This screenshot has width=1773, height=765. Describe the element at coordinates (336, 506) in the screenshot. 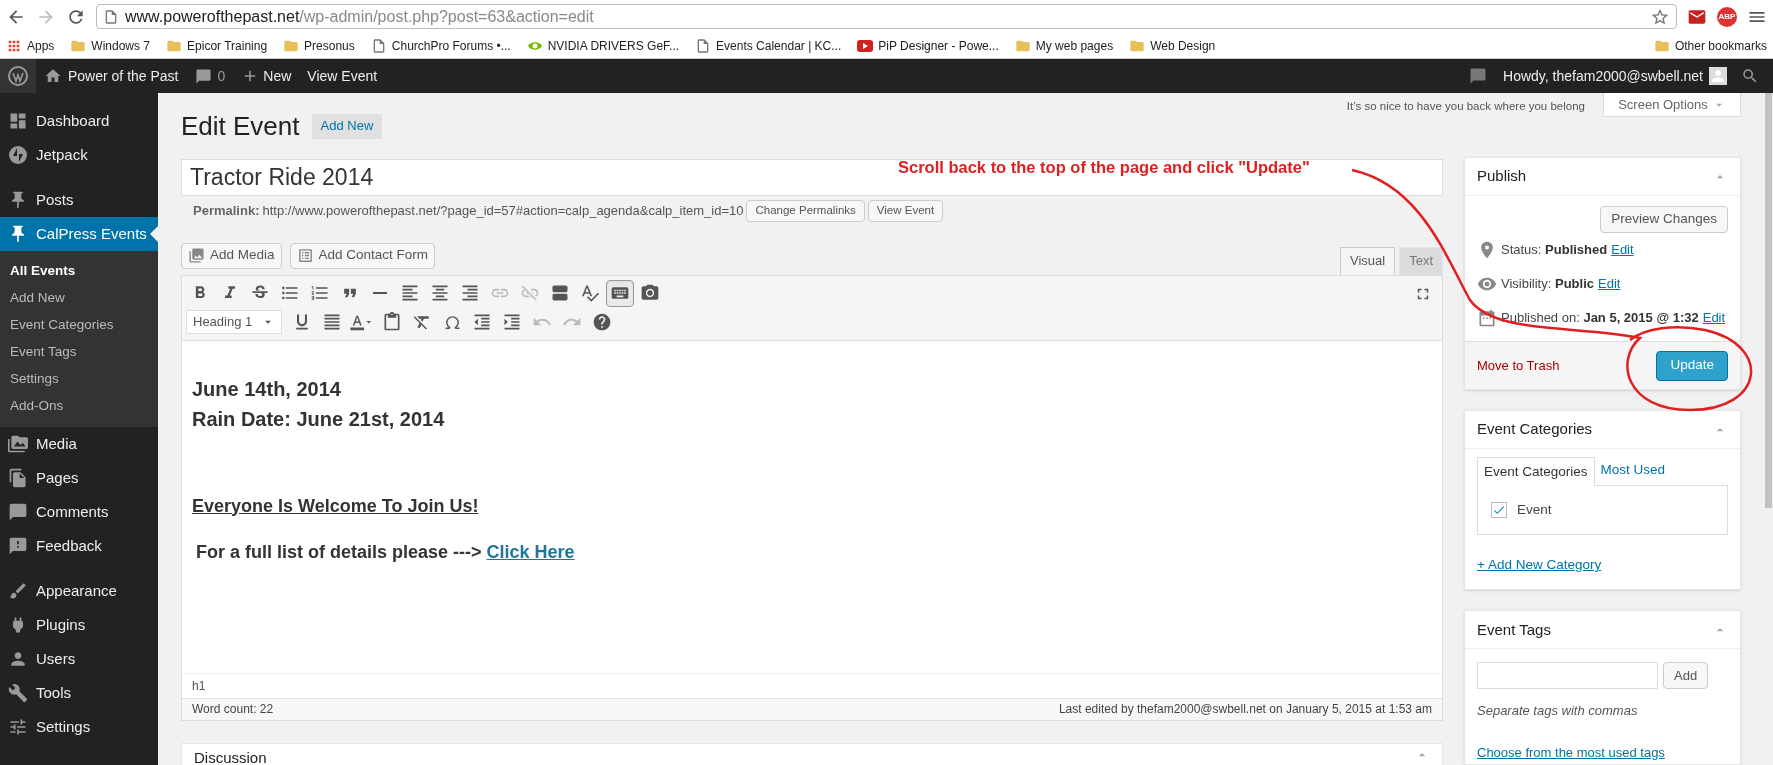

I see `content-heading: Everyone Is Welcome To Join Us!` at that location.